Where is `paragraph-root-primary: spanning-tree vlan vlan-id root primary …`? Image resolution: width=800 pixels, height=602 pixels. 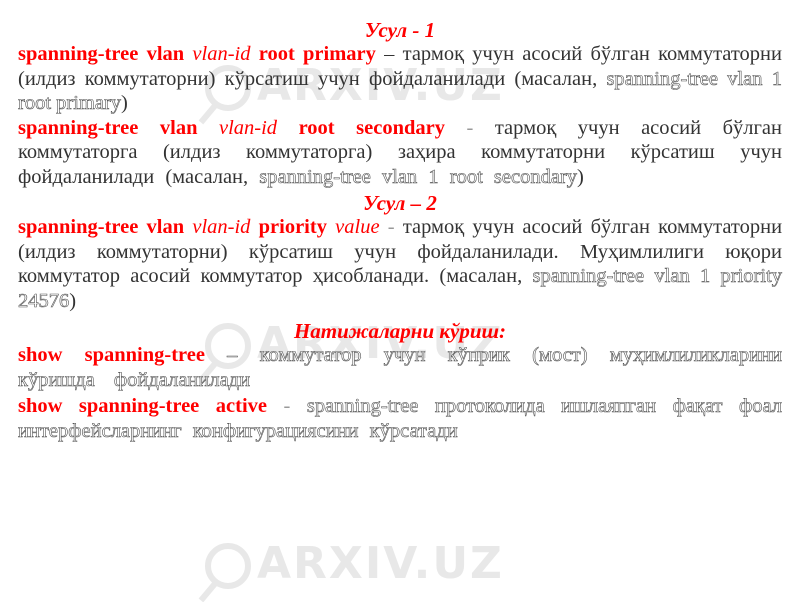 paragraph-root-primary: spanning-tree vlan vlan-id root primary … is located at coordinates (400, 79).